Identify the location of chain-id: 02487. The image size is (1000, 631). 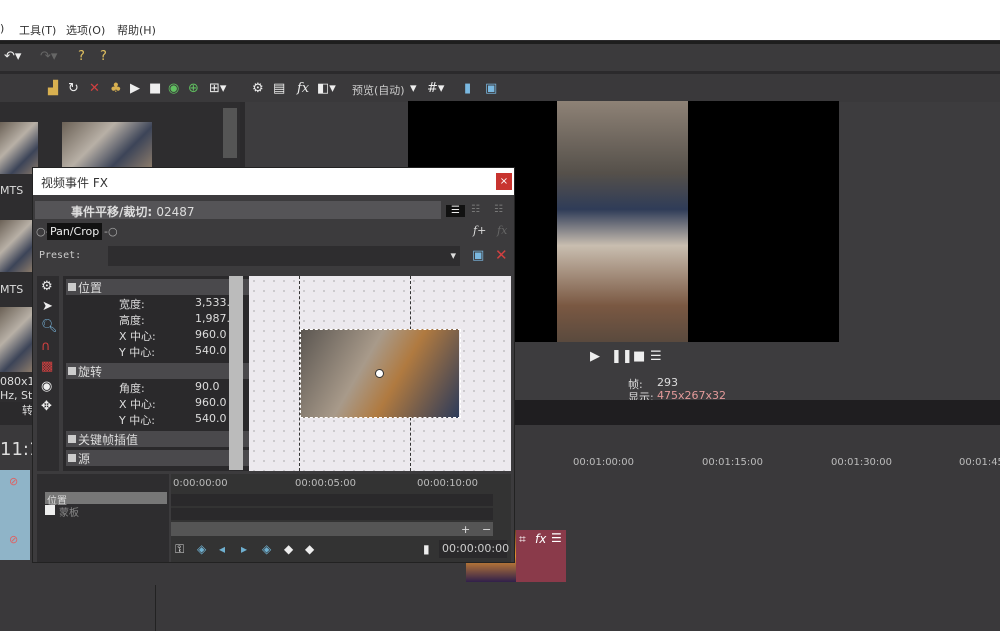
(175, 212).